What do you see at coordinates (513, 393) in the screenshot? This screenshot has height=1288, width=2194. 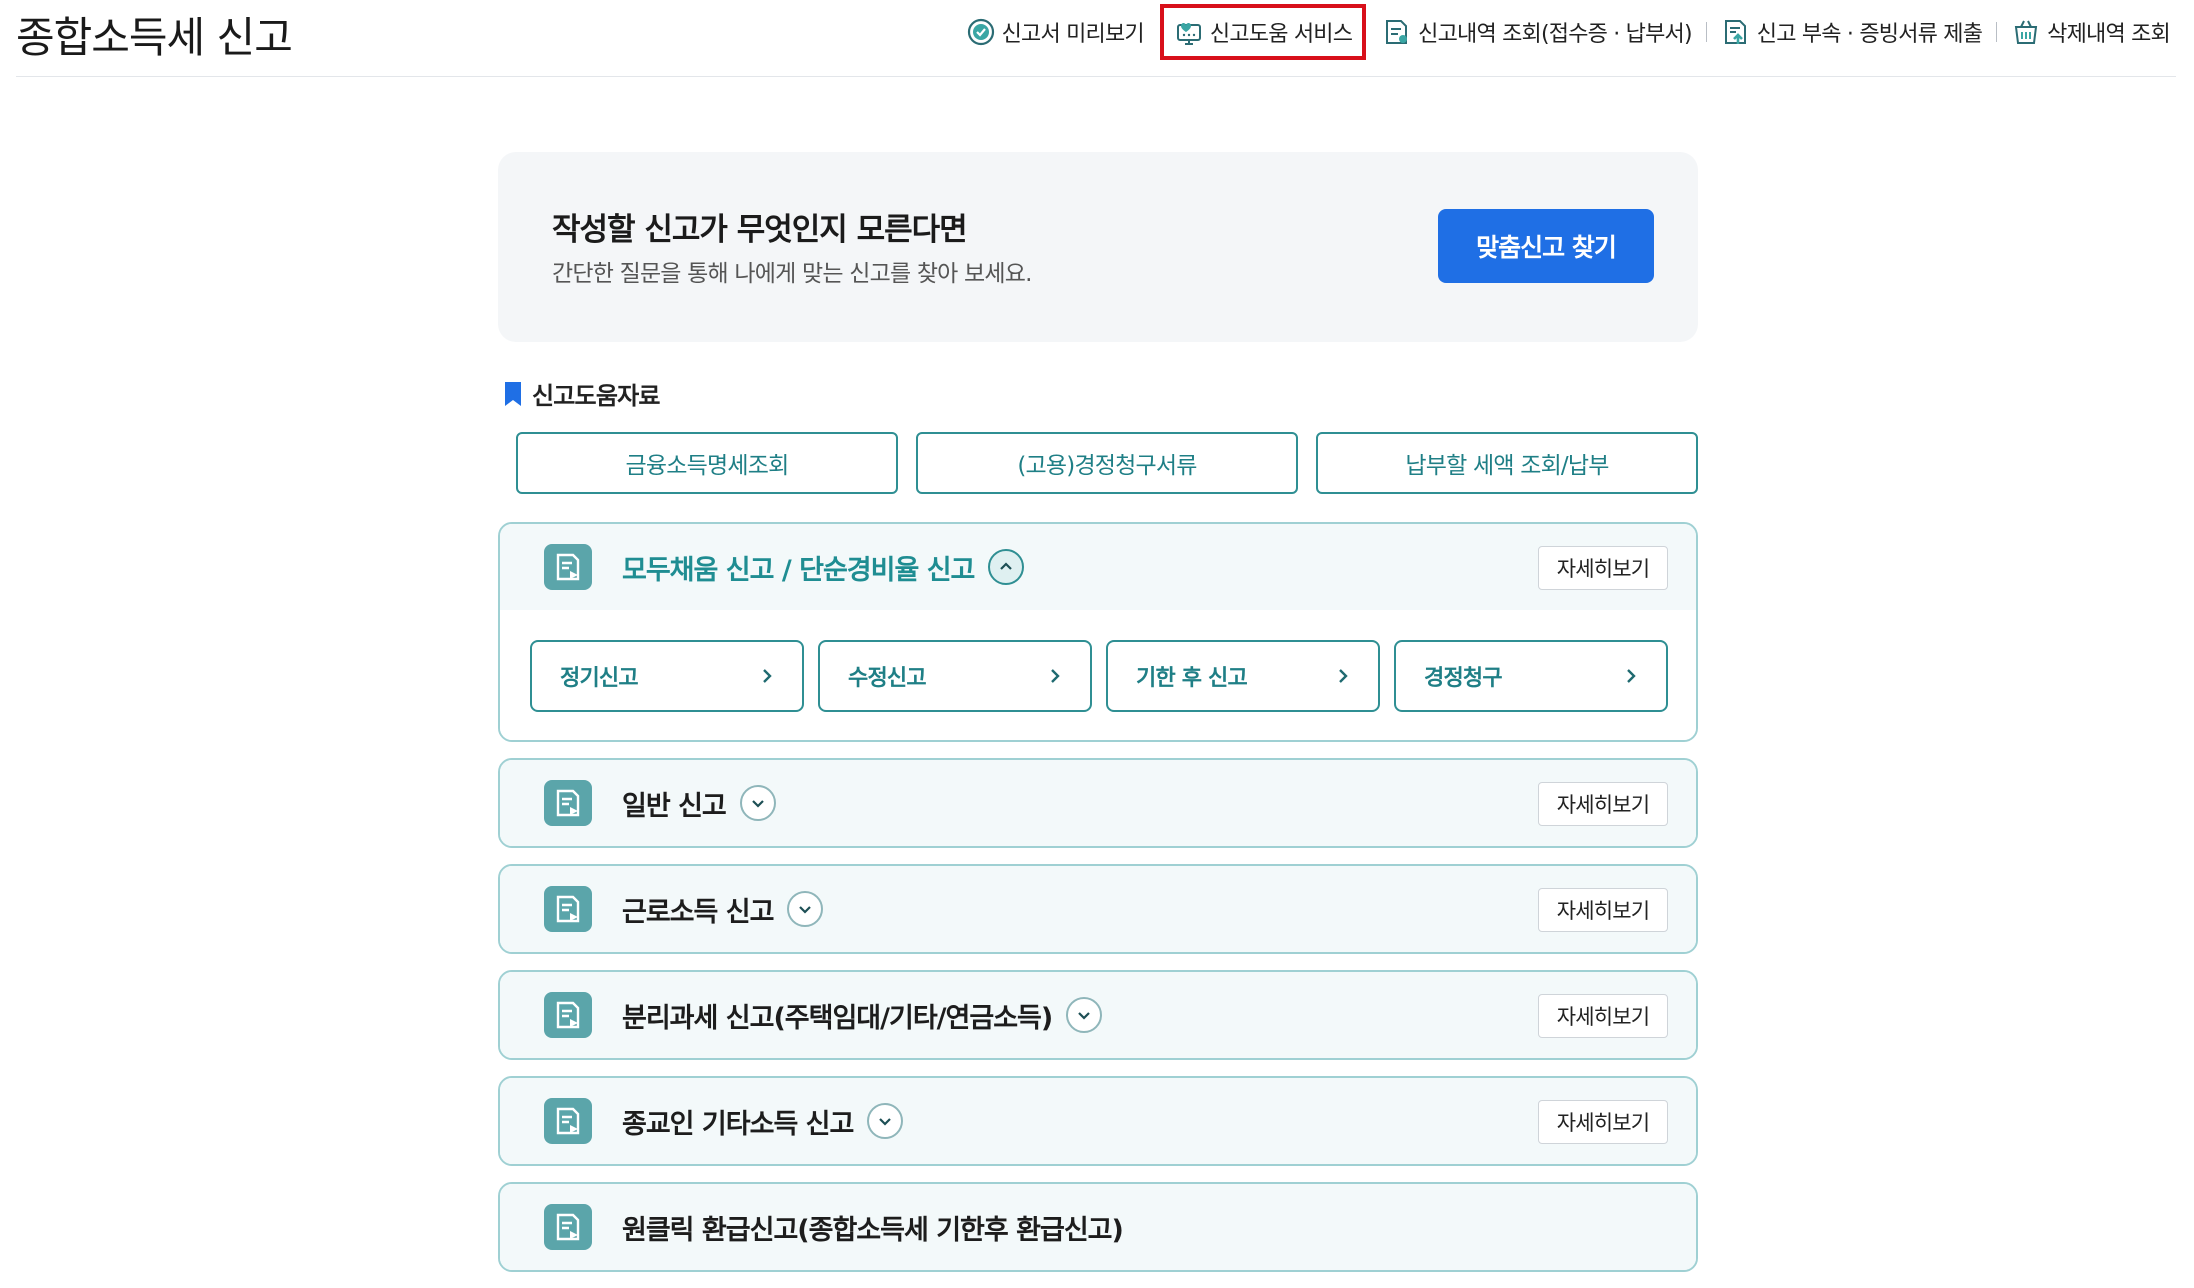 I see `bookmark-icon` at bounding box center [513, 393].